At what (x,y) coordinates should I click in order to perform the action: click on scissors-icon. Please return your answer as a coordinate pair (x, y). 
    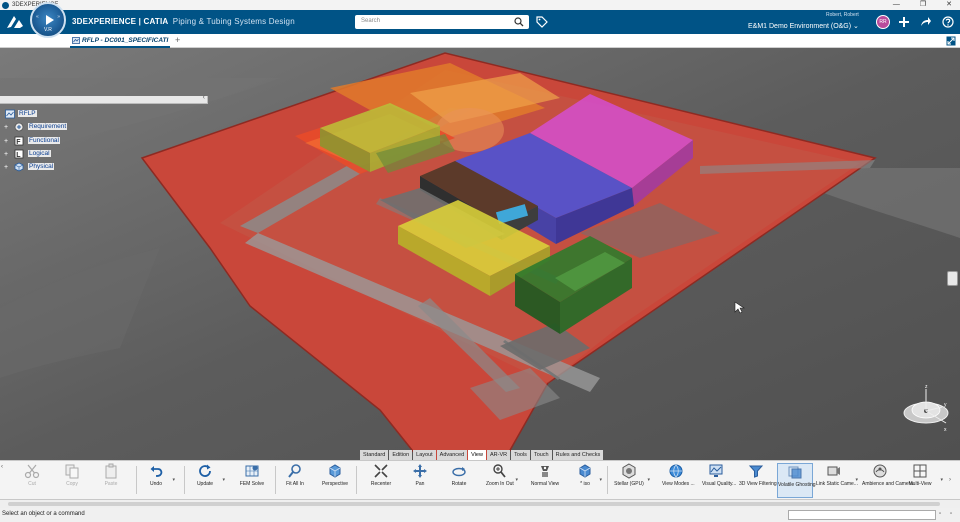
    Looking at the image, I should click on (32, 471).